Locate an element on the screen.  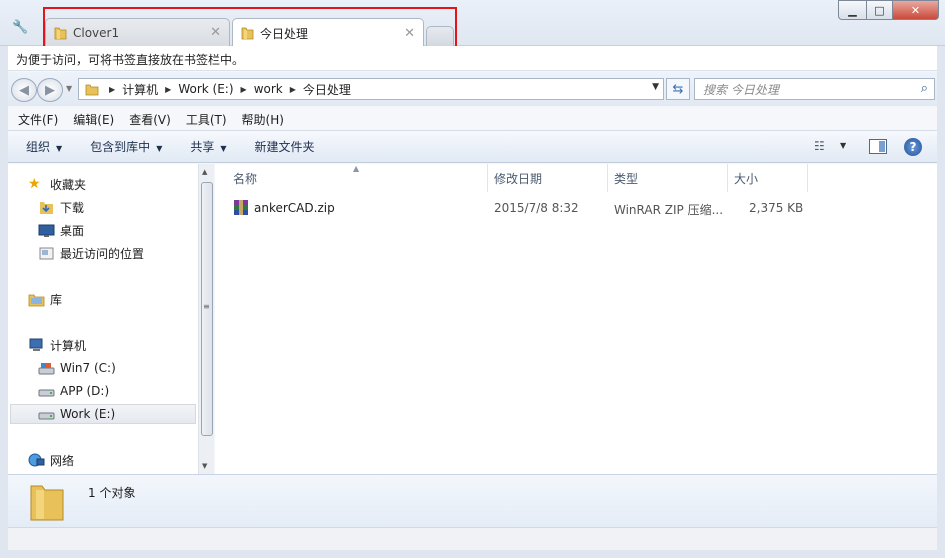
nav-label: 网络 is located at coordinates (62, 460).